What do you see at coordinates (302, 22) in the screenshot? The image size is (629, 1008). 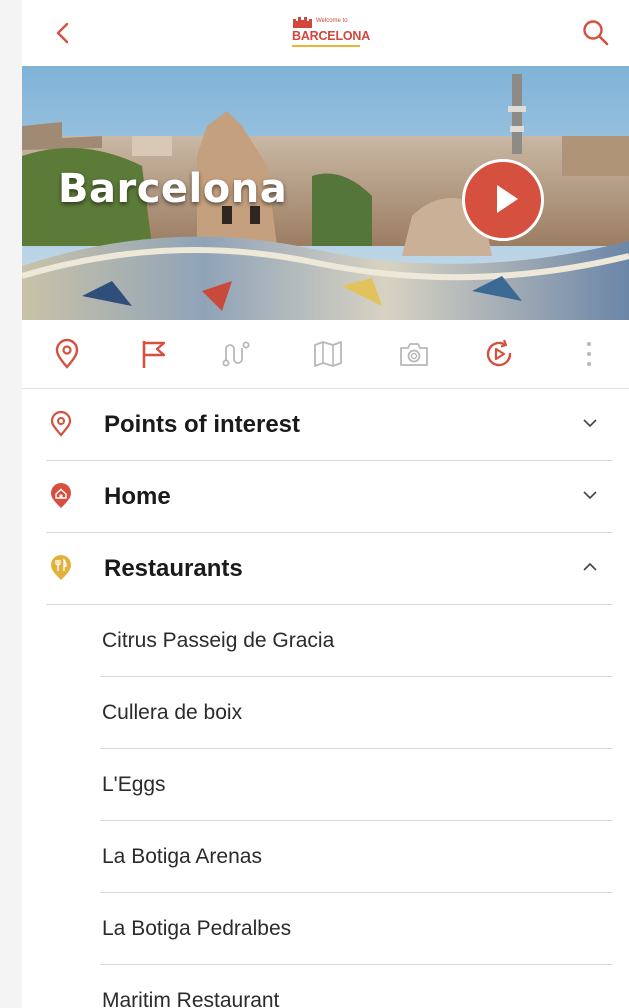 I see `castle-icon` at bounding box center [302, 22].